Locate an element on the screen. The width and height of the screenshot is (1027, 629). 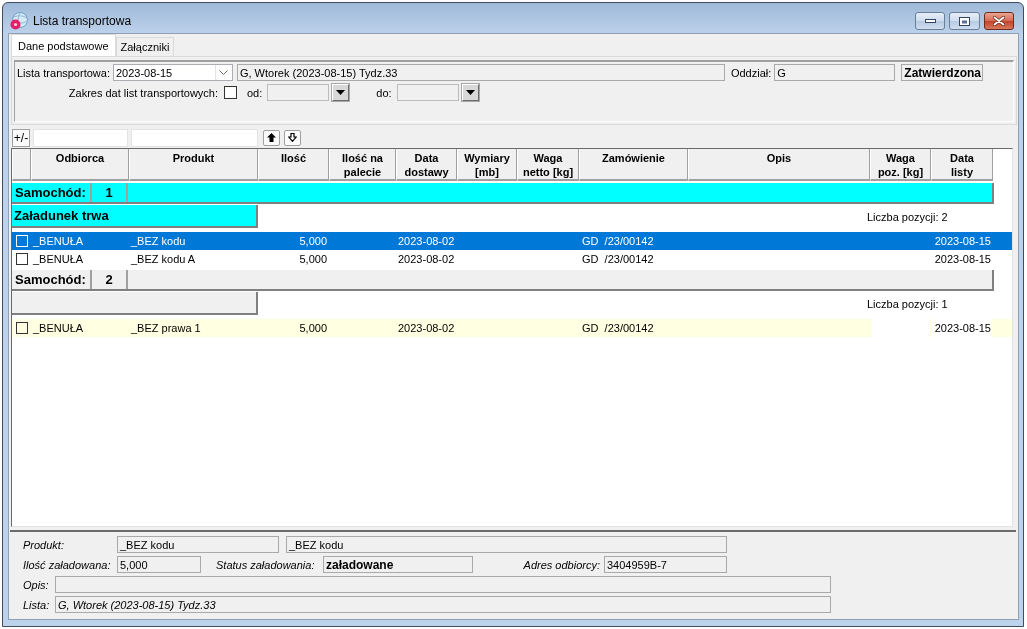
table-row: _BENUŁA _BEZ kodu 5,000 2023-08-02 GD /23/00142 2023-08-15 is located at coordinates (512, 241).